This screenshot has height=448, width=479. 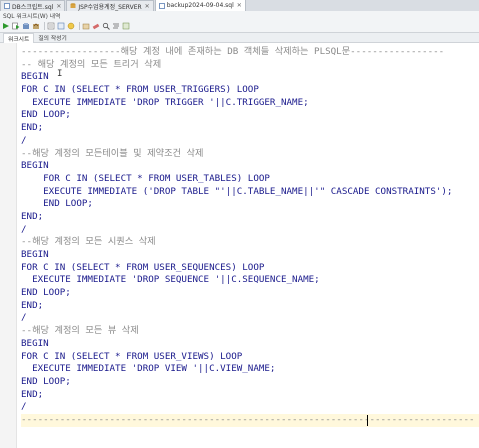 I want to click on code-line: --해당 계정의 모든 뷰 삭제, so click(x=250, y=331).